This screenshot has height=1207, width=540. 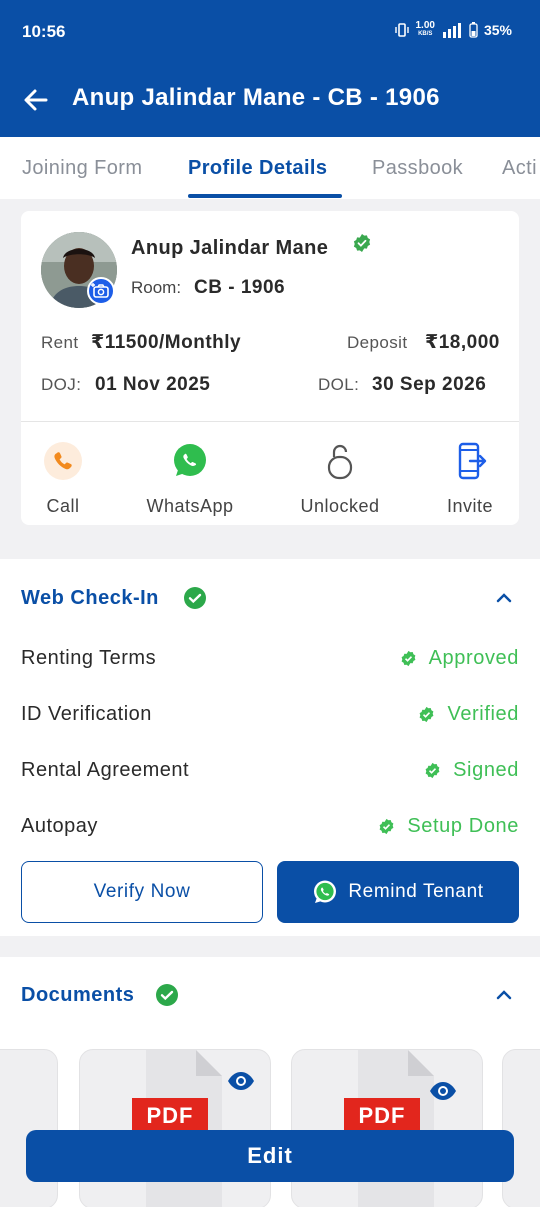 What do you see at coordinates (497, 30) in the screenshot?
I see `battery-percent: 35%` at bounding box center [497, 30].